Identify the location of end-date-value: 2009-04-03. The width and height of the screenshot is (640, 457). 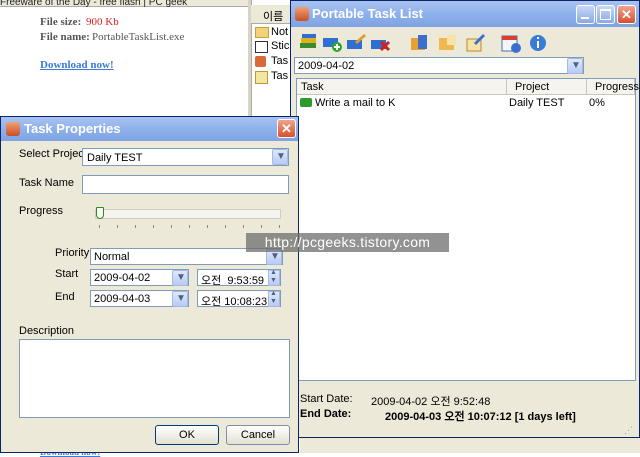
(122, 299).